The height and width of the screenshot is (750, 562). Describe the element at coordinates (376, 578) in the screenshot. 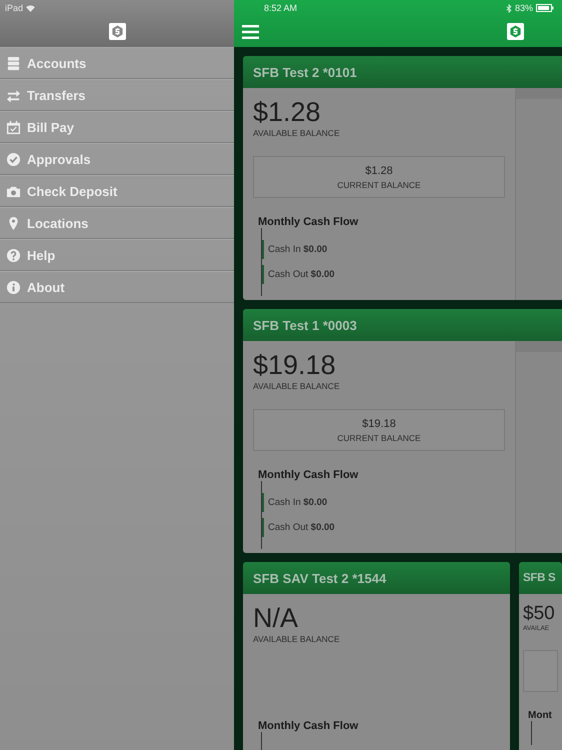

I see `account-name: SFB SAV Test 2 *1544` at that location.